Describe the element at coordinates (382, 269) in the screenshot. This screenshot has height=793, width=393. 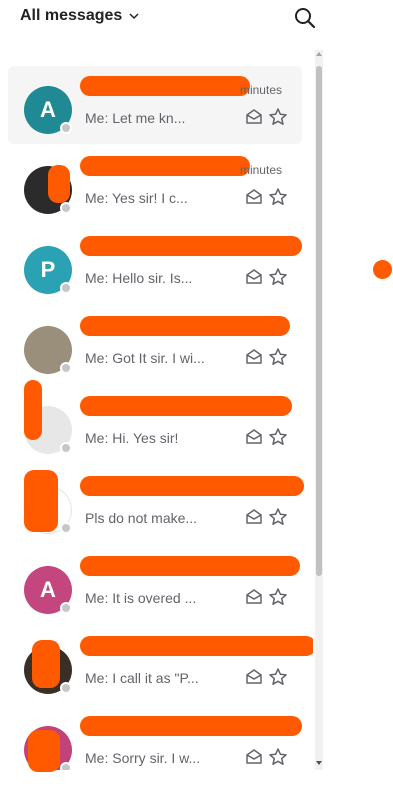
I see `redaction-dot` at that location.